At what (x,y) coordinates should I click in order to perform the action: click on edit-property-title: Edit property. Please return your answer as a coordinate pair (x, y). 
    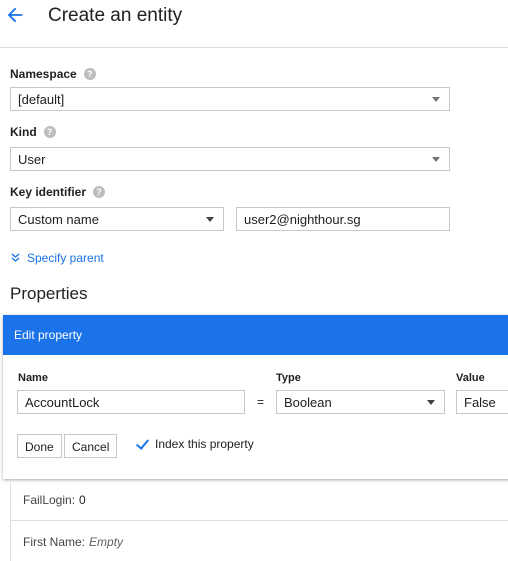
    Looking at the image, I should click on (48, 335).